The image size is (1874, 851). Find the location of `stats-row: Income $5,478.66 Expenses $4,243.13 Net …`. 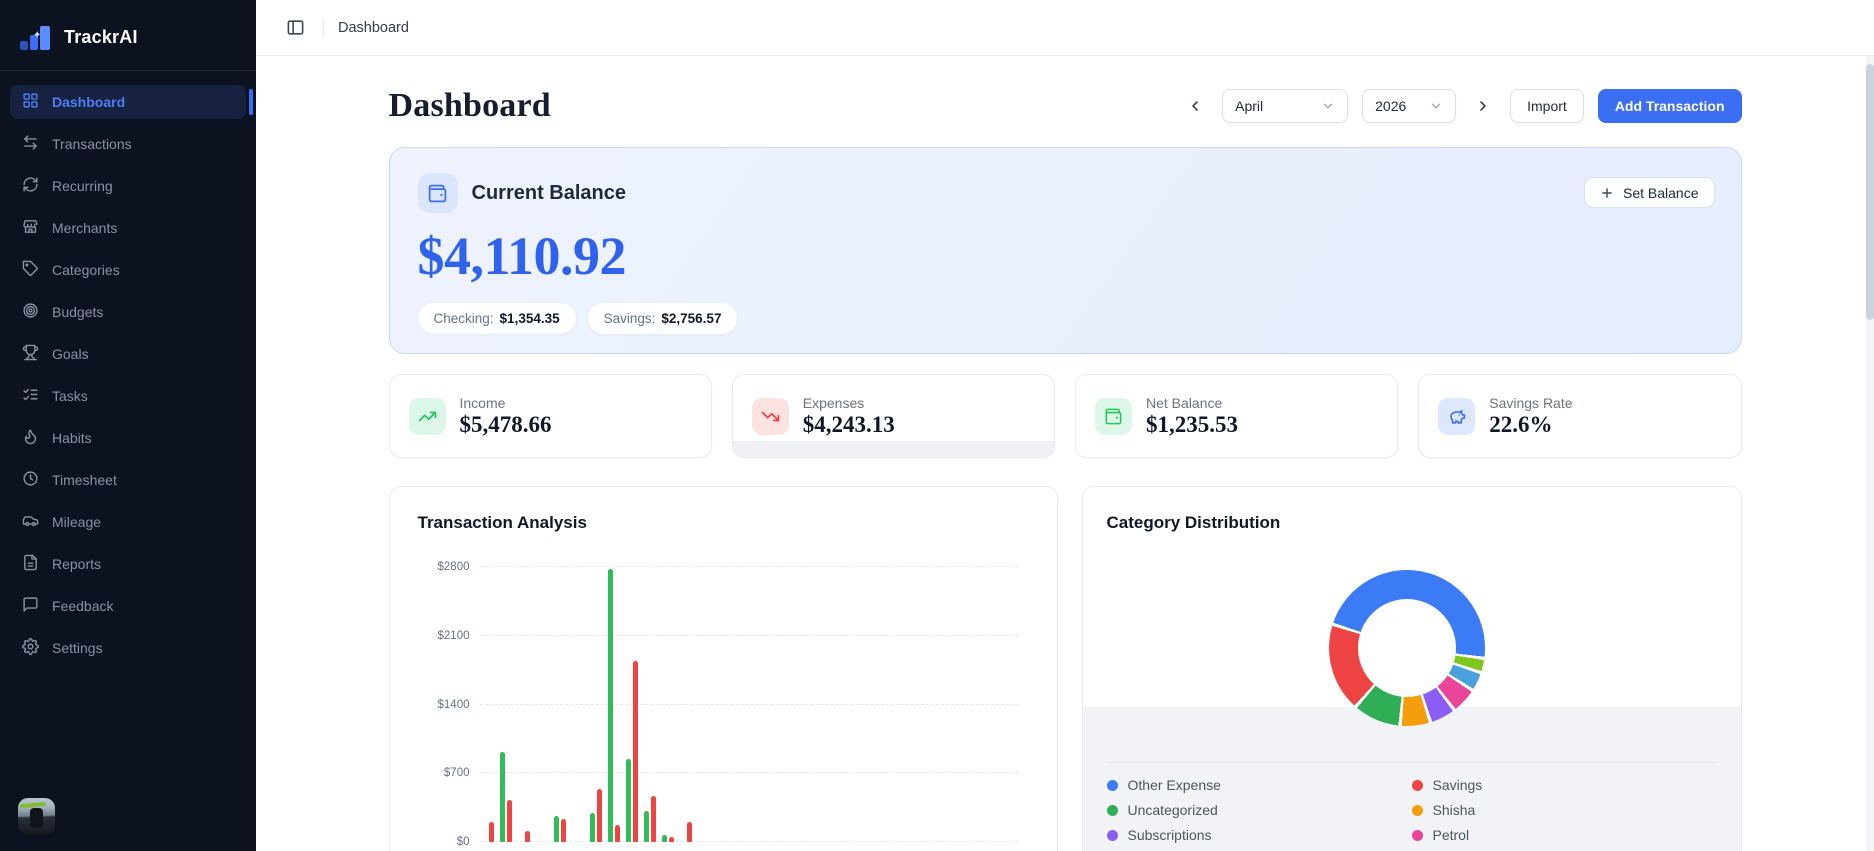

stats-row: Income $5,478.66 Expenses $4,243.13 Net … is located at coordinates (1065, 416).